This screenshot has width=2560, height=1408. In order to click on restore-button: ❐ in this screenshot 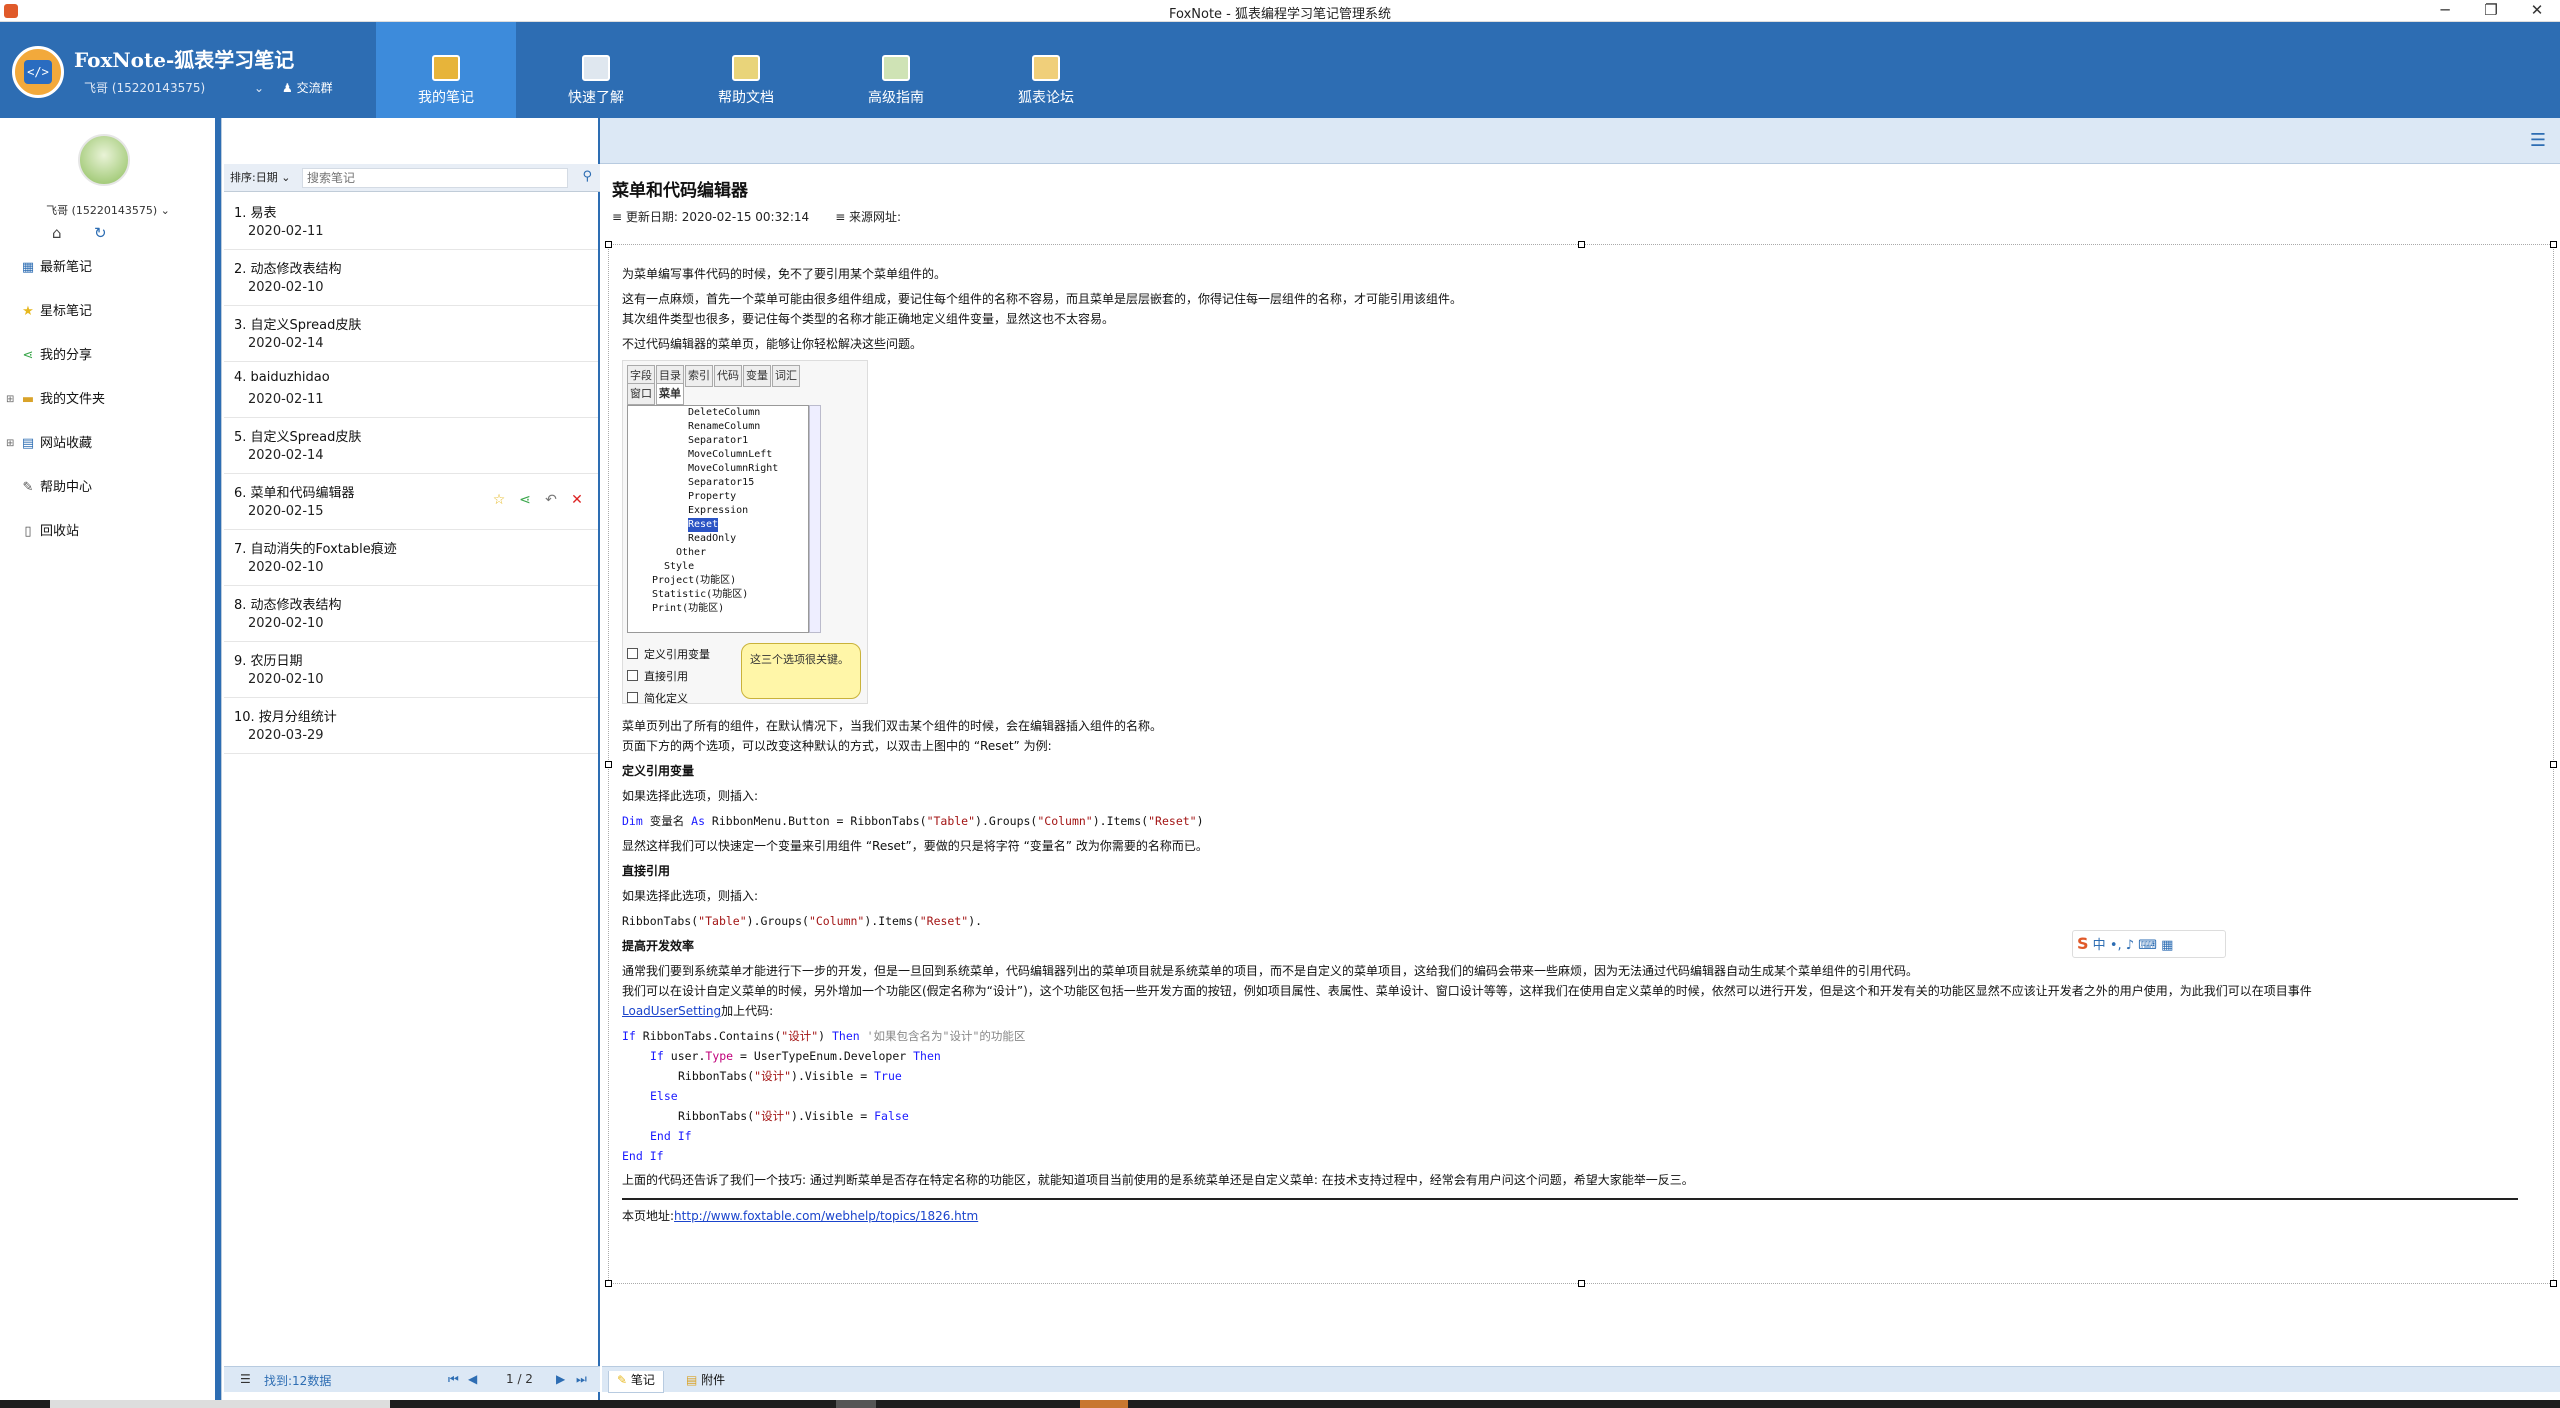, I will do `click(2491, 11)`.